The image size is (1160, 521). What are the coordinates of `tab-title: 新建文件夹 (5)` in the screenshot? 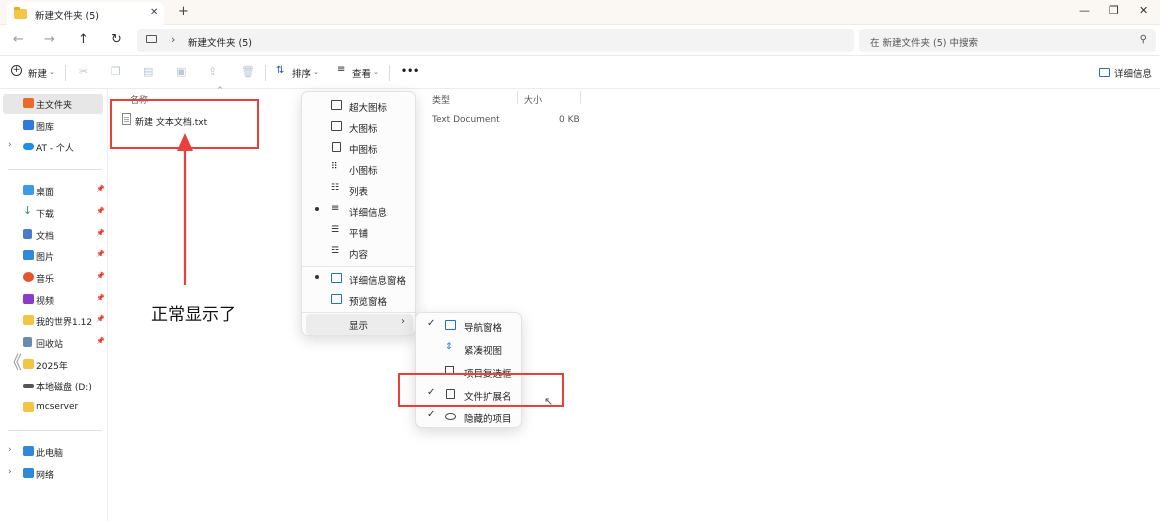 It's located at (67, 16).